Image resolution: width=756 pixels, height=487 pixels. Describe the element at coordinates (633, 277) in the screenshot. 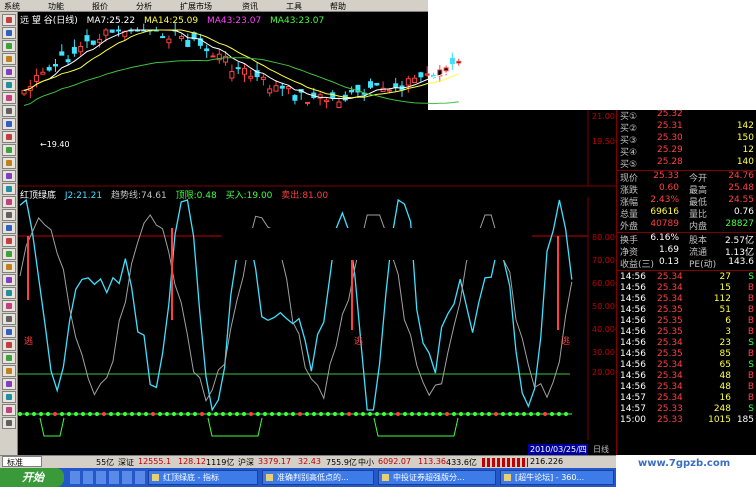

I see `tick-time: 14:56` at that location.